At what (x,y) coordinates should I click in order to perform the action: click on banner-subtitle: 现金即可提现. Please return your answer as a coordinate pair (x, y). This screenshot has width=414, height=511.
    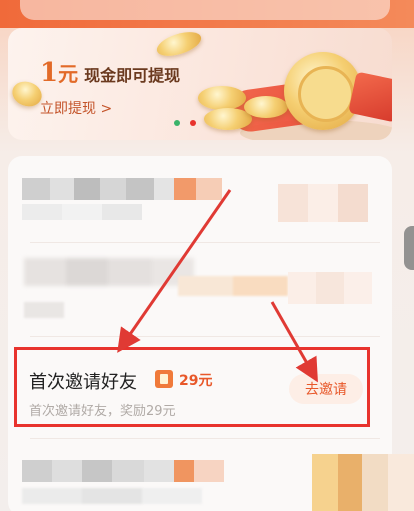
    Looking at the image, I should click on (132, 75).